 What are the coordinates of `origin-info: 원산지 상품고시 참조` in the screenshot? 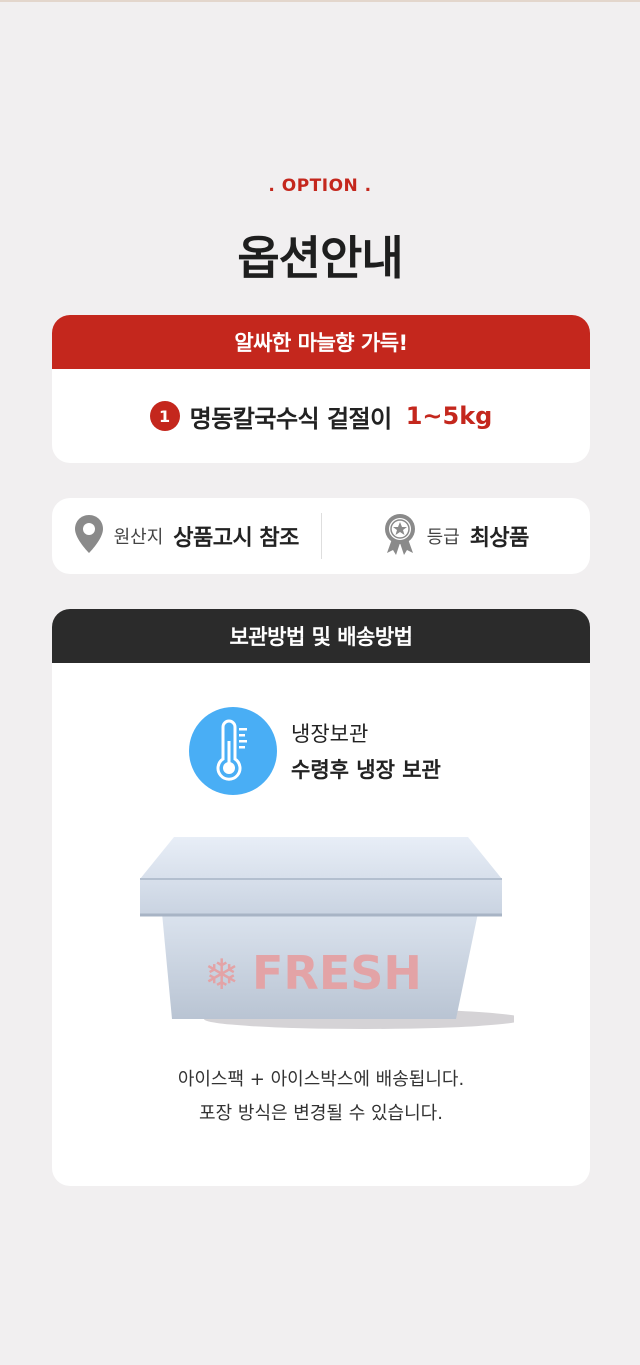 It's located at (186, 536).